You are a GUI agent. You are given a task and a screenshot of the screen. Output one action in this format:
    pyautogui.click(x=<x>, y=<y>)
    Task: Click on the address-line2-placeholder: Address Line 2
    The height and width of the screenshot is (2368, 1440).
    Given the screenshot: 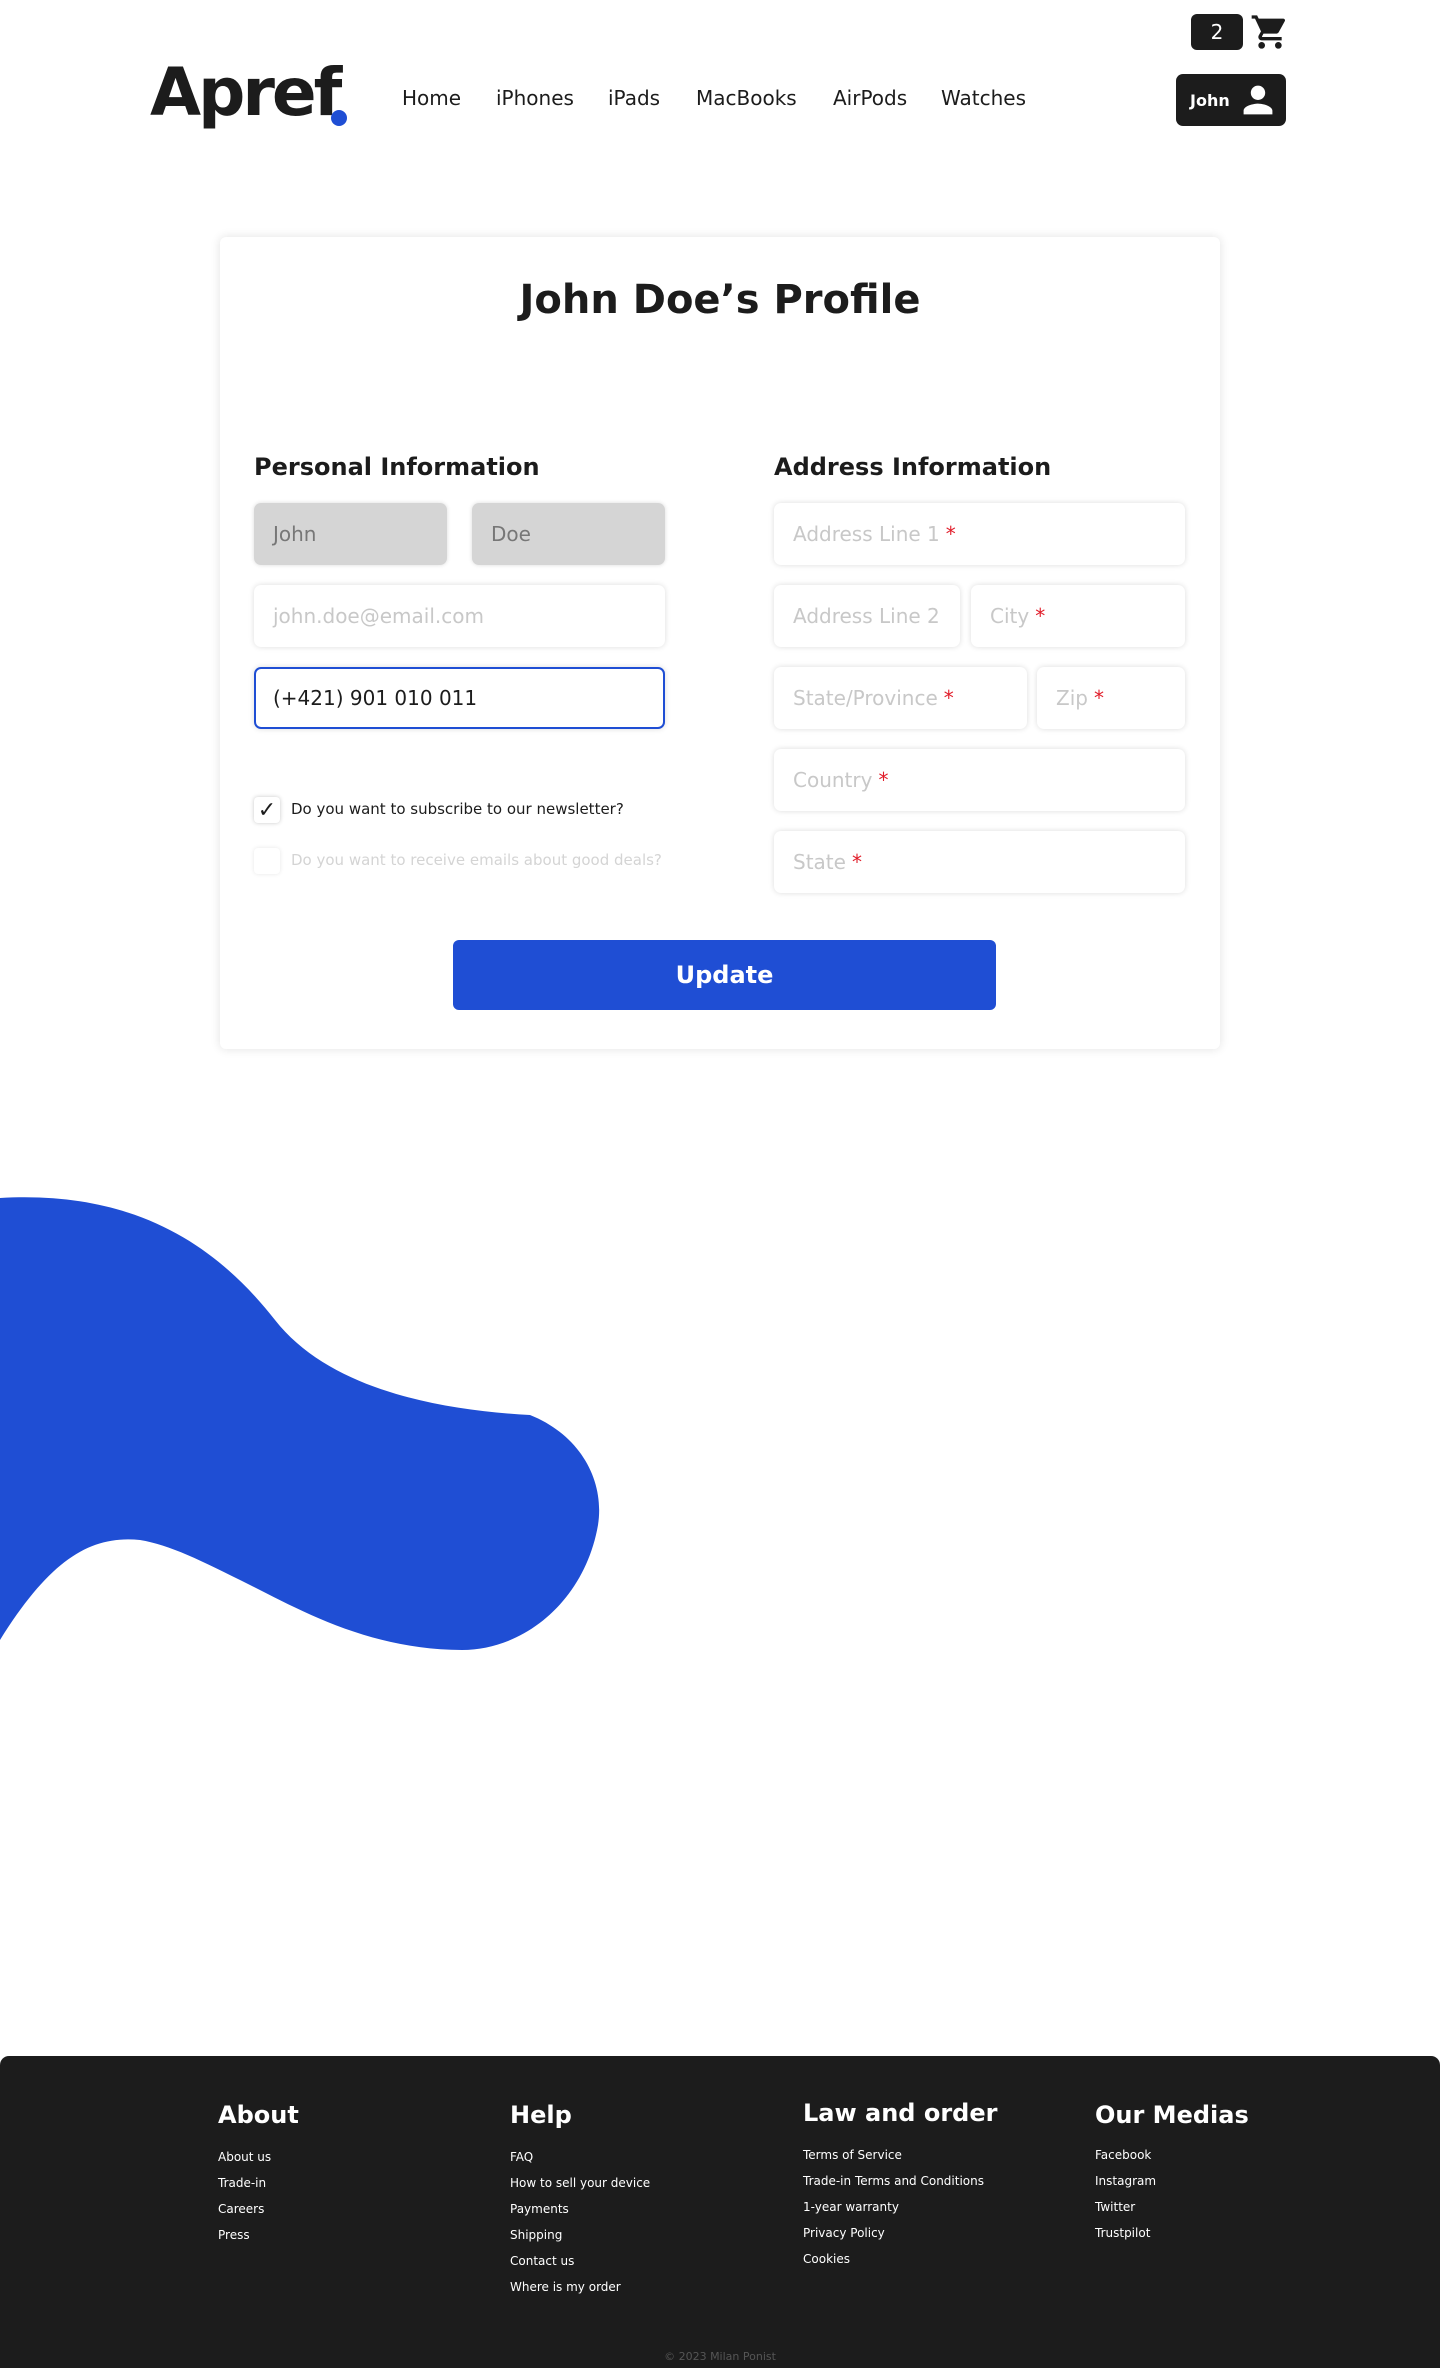 What is the action you would take?
    pyautogui.click(x=866, y=616)
    